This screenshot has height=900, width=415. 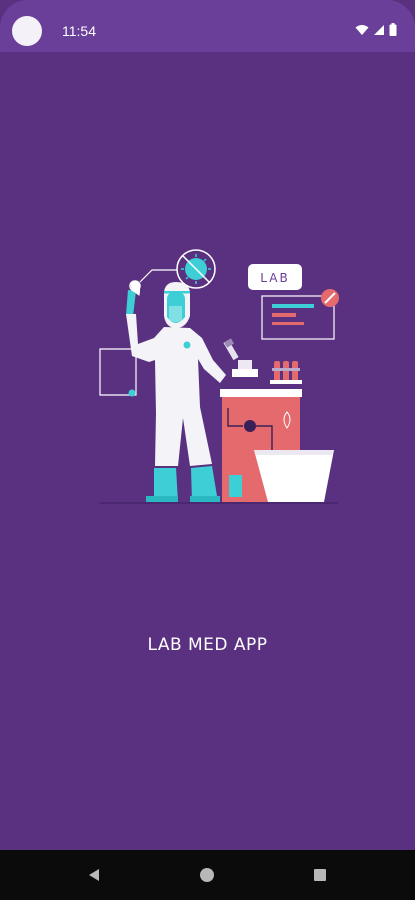 What do you see at coordinates (240, 357) in the screenshot?
I see `microscope` at bounding box center [240, 357].